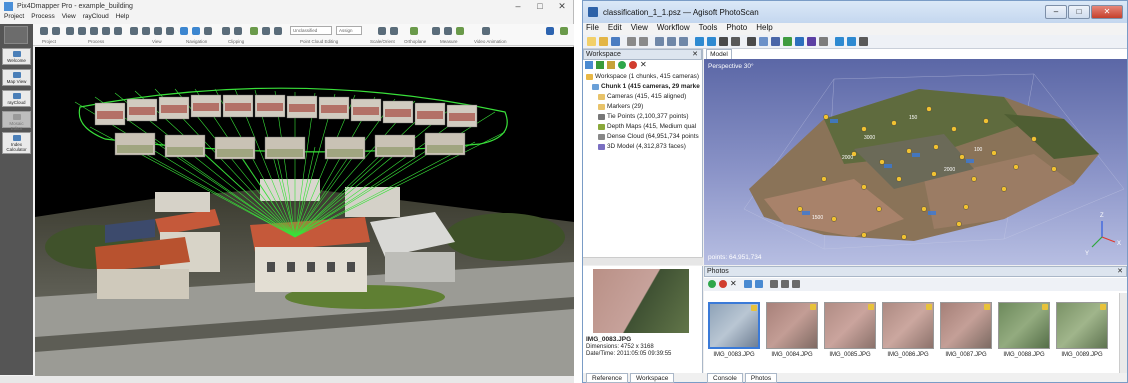 The height and width of the screenshot is (383, 1128). Describe the element at coordinates (763, 41) in the screenshot. I see `points-icon` at that location.